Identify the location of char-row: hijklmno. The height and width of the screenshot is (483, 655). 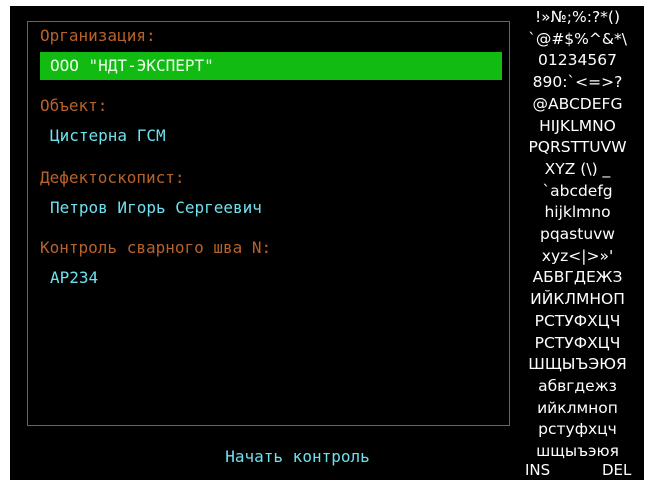
(577, 212).